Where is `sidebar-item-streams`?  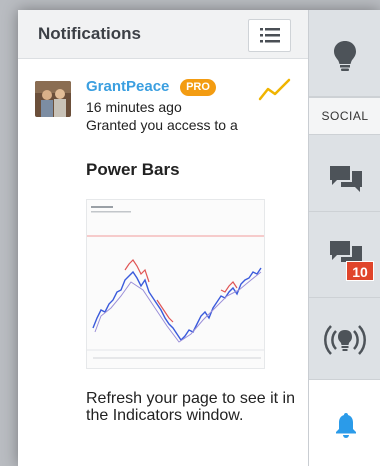
sidebar-item-streams is located at coordinates (344, 339).